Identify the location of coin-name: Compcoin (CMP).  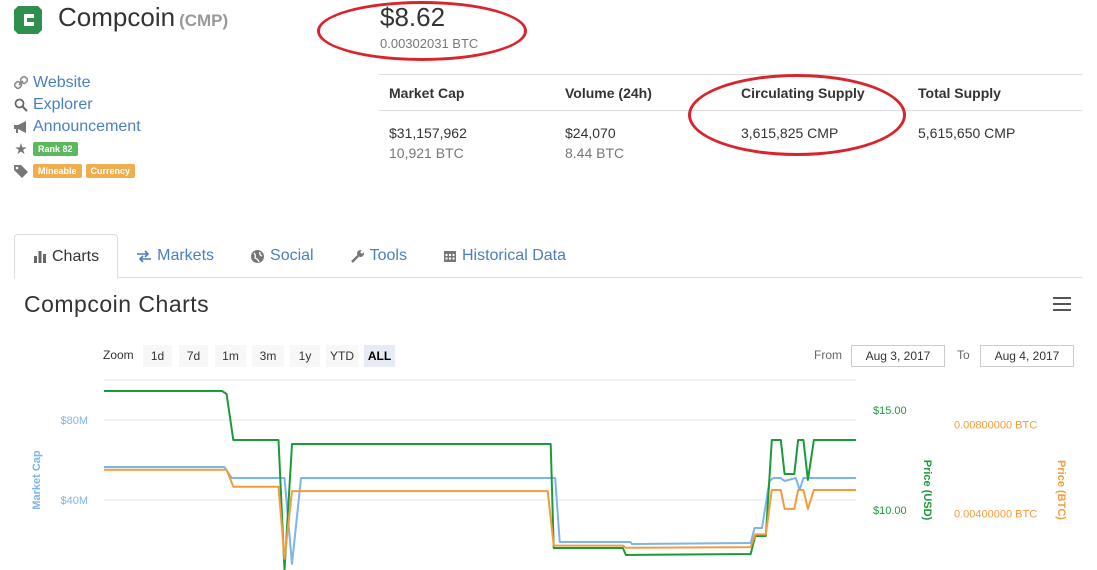
(143, 17).